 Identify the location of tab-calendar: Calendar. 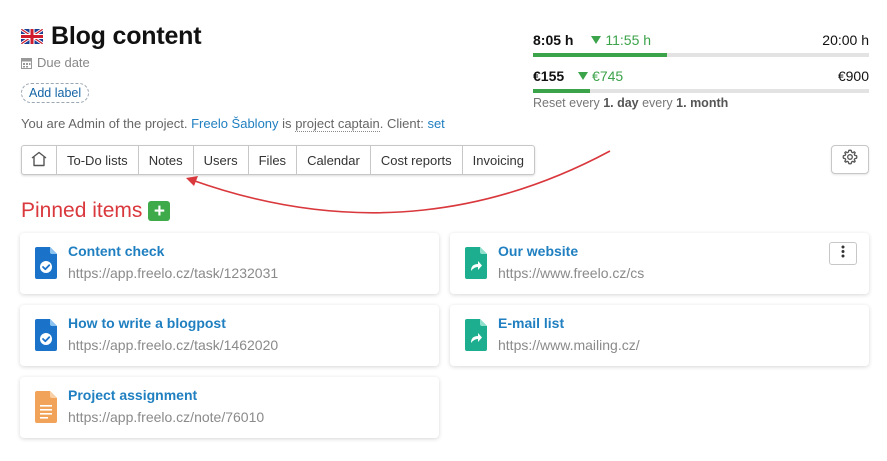
(334, 160).